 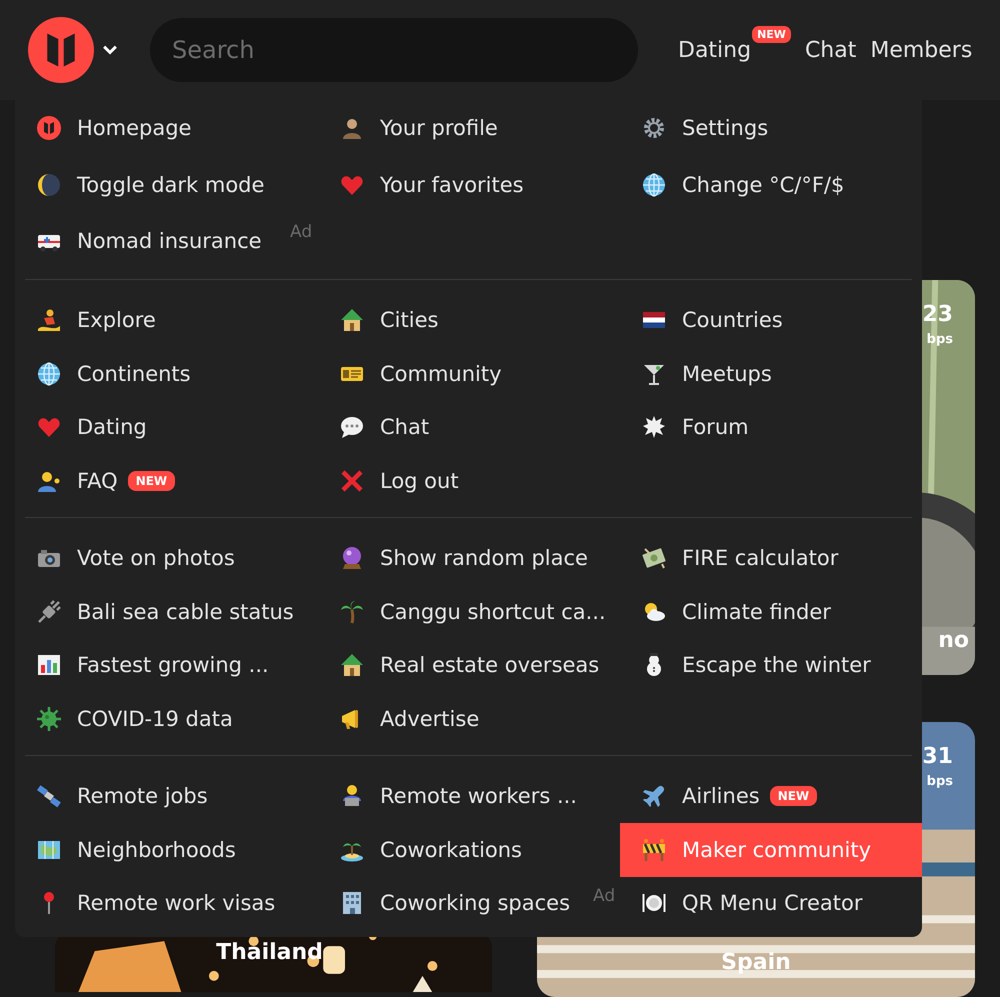 What do you see at coordinates (921, 50) in the screenshot?
I see `nav-link: Members` at bounding box center [921, 50].